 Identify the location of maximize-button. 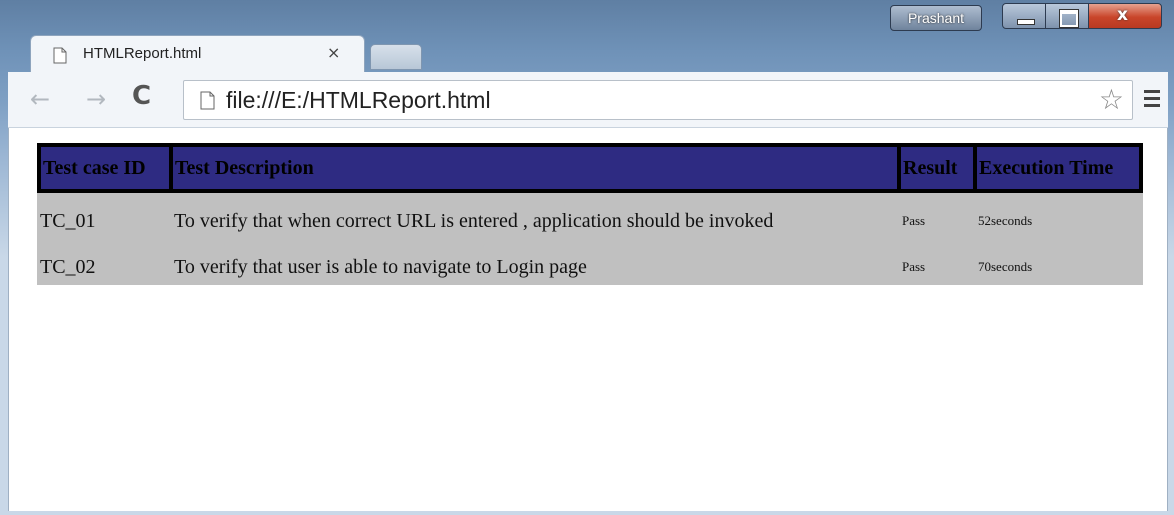
(1067, 16).